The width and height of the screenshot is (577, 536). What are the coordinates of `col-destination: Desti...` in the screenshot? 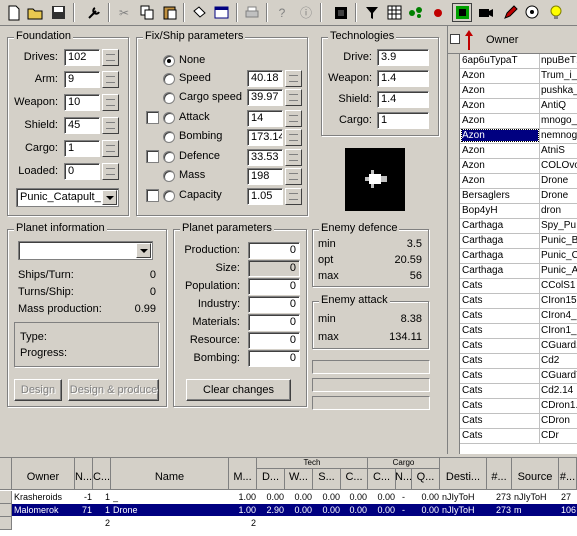 It's located at (463, 474).